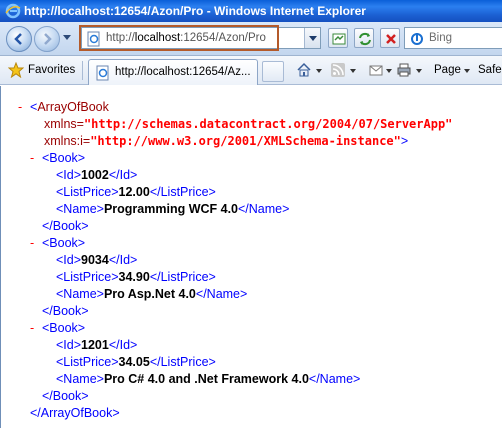  I want to click on feeds-dropdown, so click(353, 71).